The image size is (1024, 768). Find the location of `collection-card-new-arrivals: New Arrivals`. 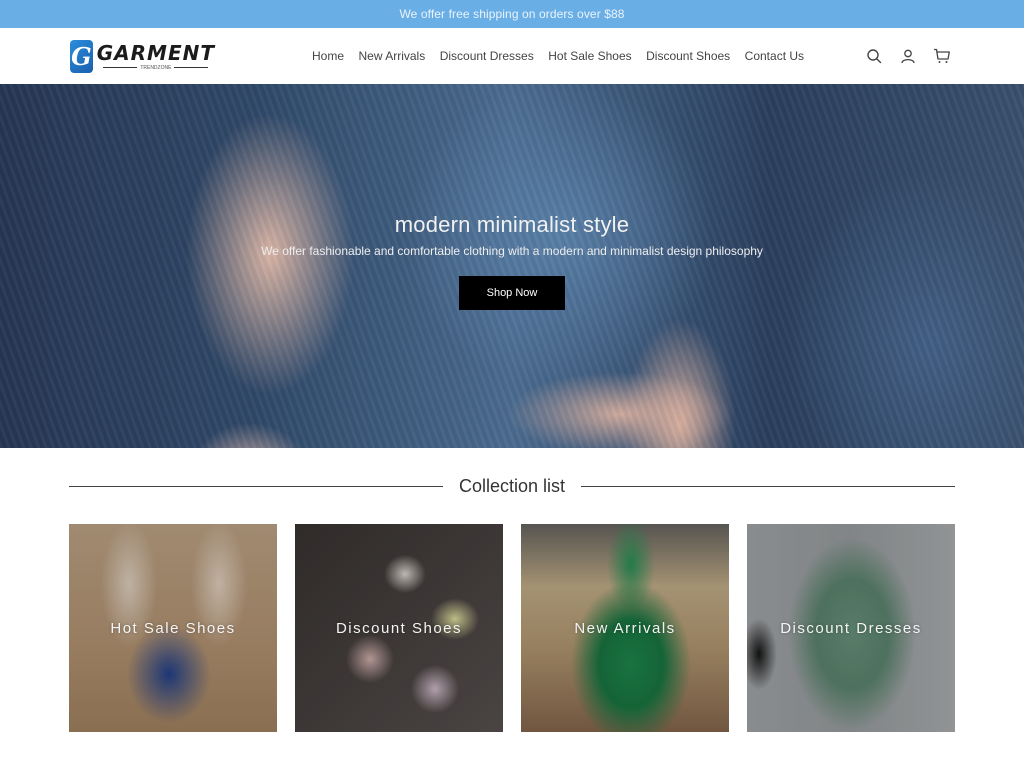

collection-card-new-arrivals: New Arrivals is located at coordinates (625, 628).